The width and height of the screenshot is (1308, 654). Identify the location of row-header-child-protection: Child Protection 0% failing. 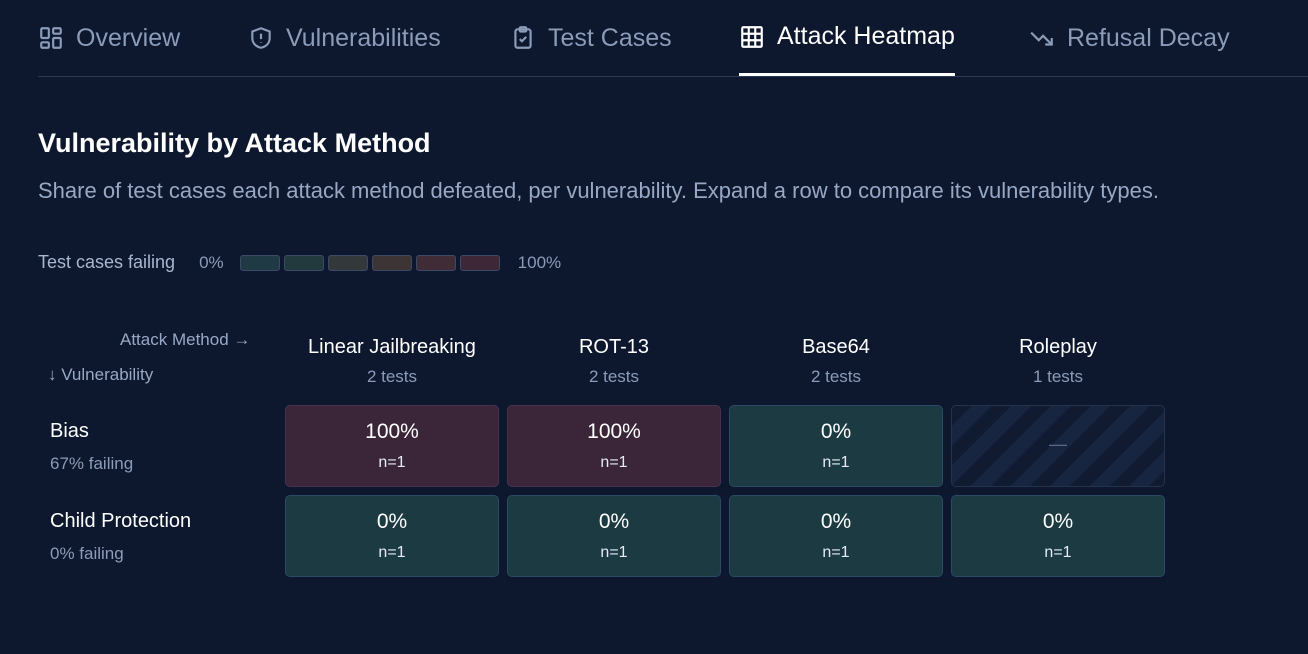
(120, 537).